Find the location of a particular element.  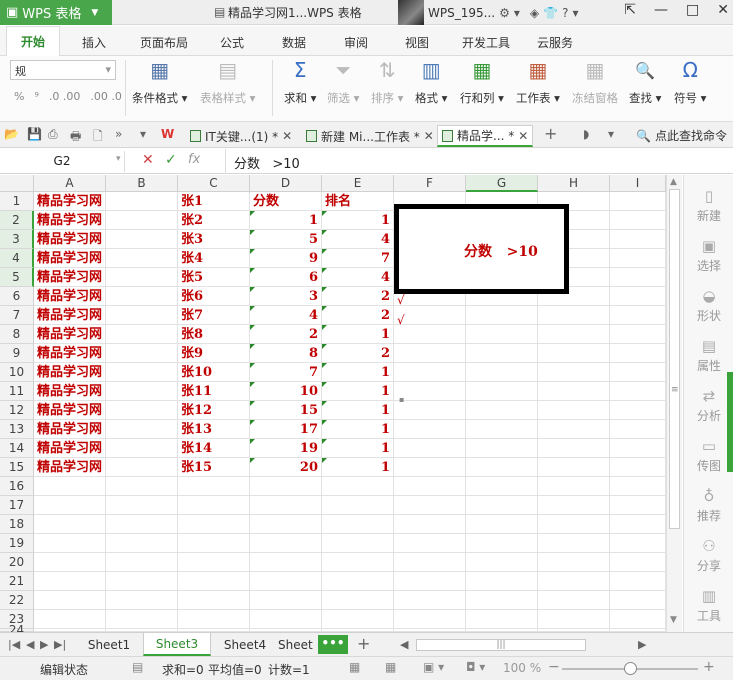

panel-toggle-handle is located at coordinates (730, 422).